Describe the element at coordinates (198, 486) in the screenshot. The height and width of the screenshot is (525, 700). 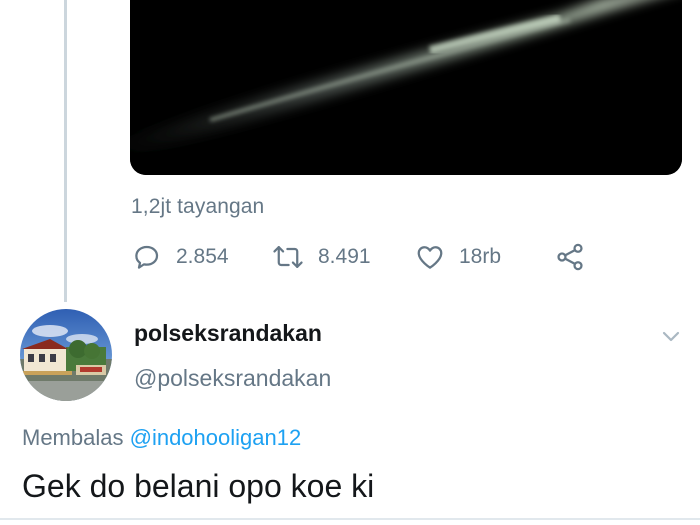
I see `tweet-text: Gek do belani opo koe ki` at that location.